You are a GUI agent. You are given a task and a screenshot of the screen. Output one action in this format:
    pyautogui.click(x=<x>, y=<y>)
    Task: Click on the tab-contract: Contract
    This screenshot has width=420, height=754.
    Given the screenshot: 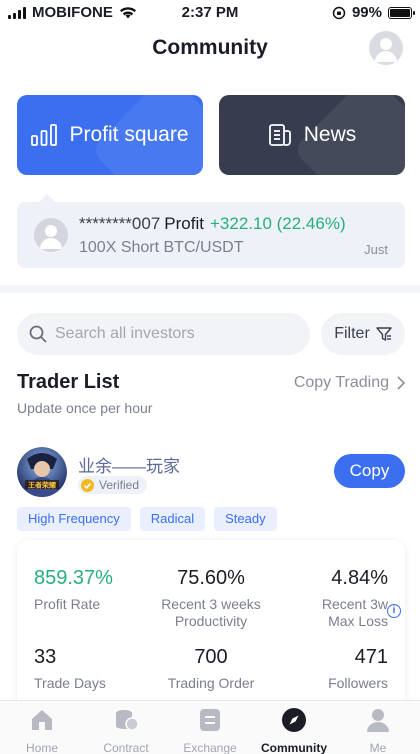 What is the action you would take?
    pyautogui.click(x=126, y=730)
    